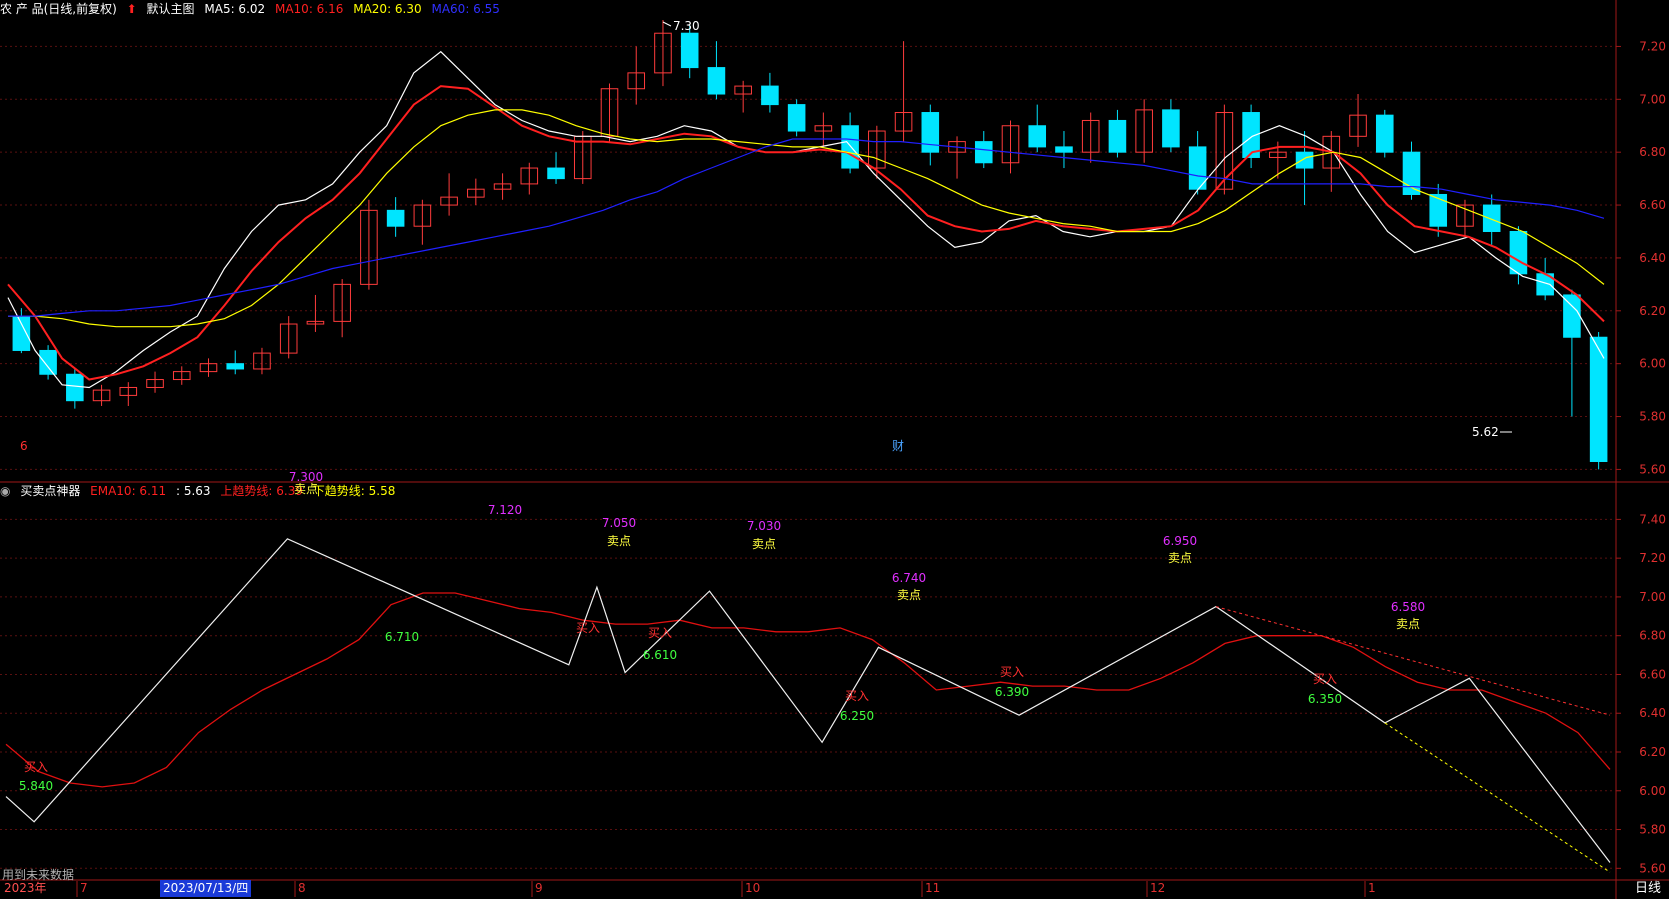 The image size is (1669, 899). What do you see at coordinates (36, 786) in the screenshot?
I see `signal-value: 5.840` at bounding box center [36, 786].